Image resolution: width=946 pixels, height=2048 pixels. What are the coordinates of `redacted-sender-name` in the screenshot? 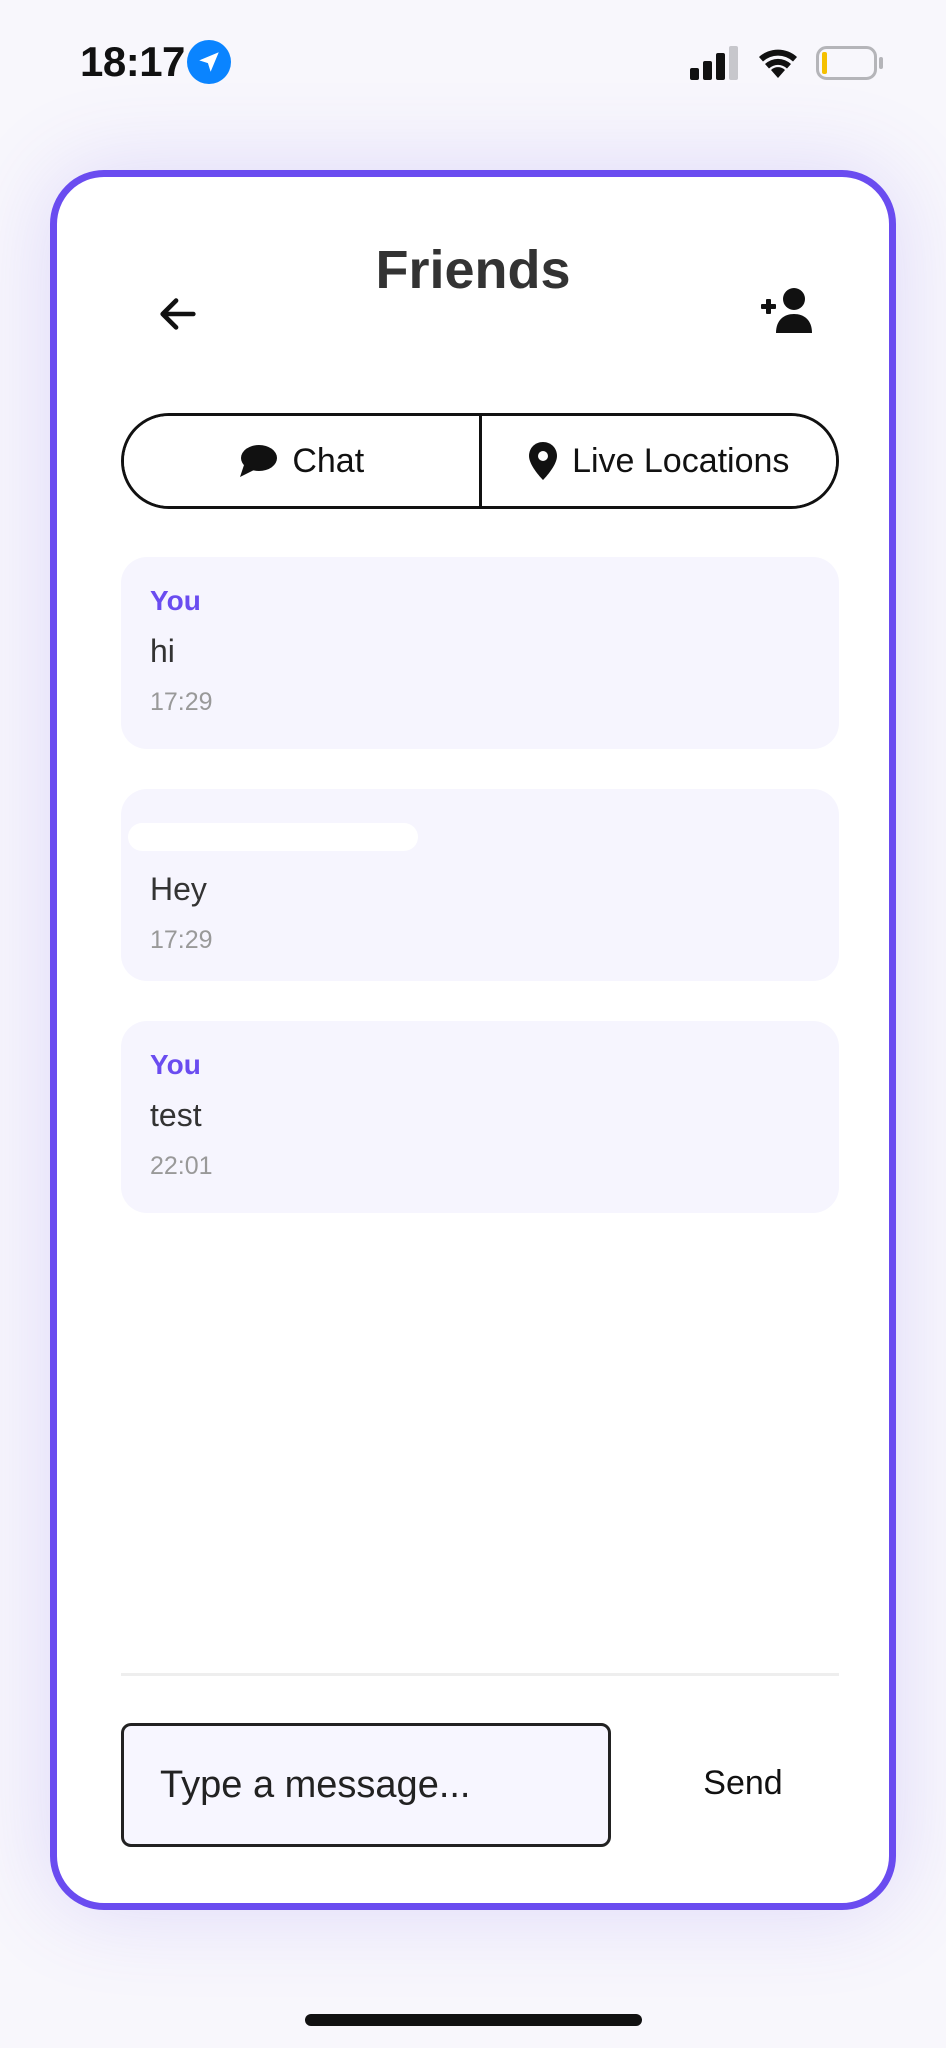 It's located at (273, 837).